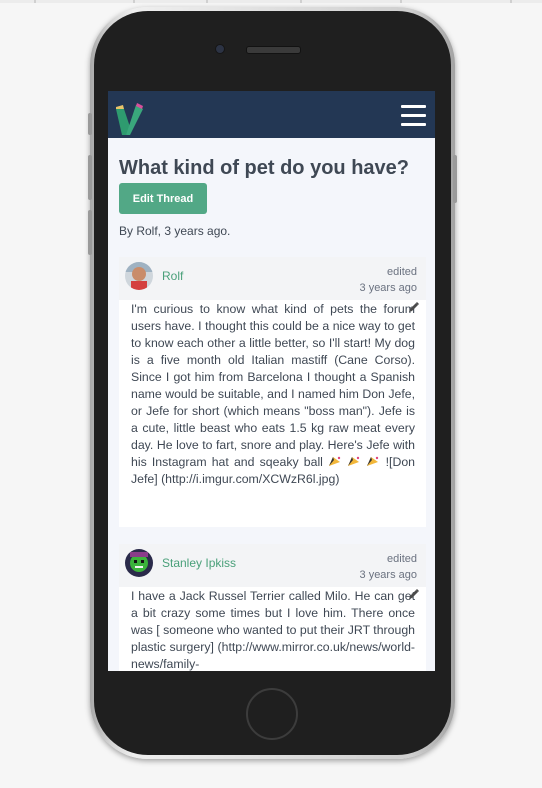 The height and width of the screenshot is (788, 542). What do you see at coordinates (163, 198) in the screenshot?
I see `edit-thread-button: Edit Thread` at bounding box center [163, 198].